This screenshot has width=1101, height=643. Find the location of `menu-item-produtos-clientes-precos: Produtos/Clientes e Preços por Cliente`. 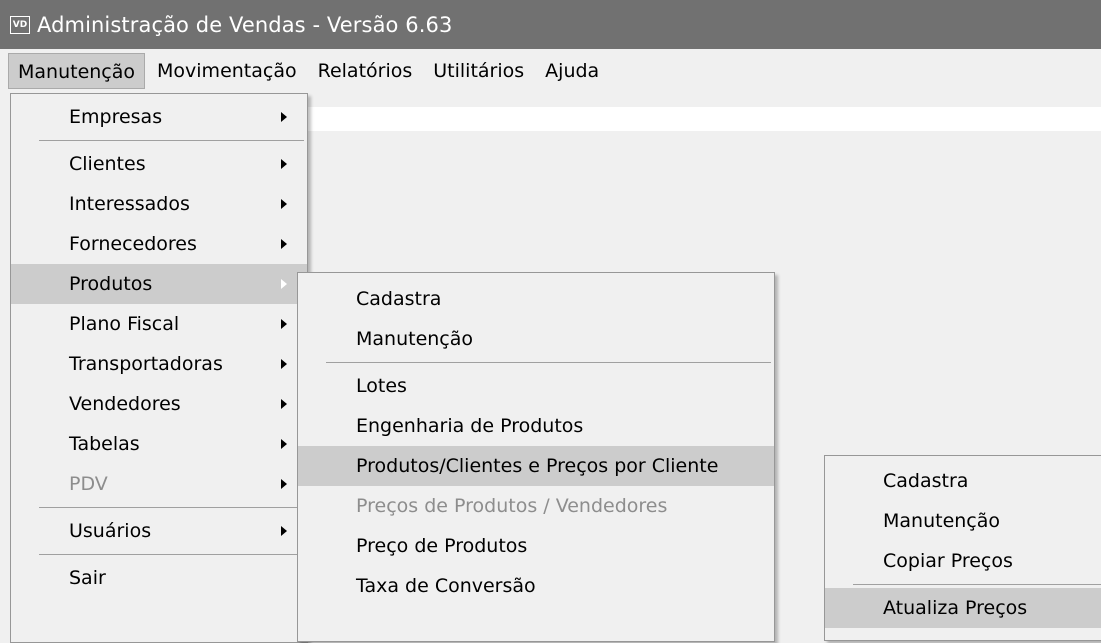

menu-item-produtos-clientes-precos: Produtos/Clientes e Preços por Cliente is located at coordinates (536, 466).